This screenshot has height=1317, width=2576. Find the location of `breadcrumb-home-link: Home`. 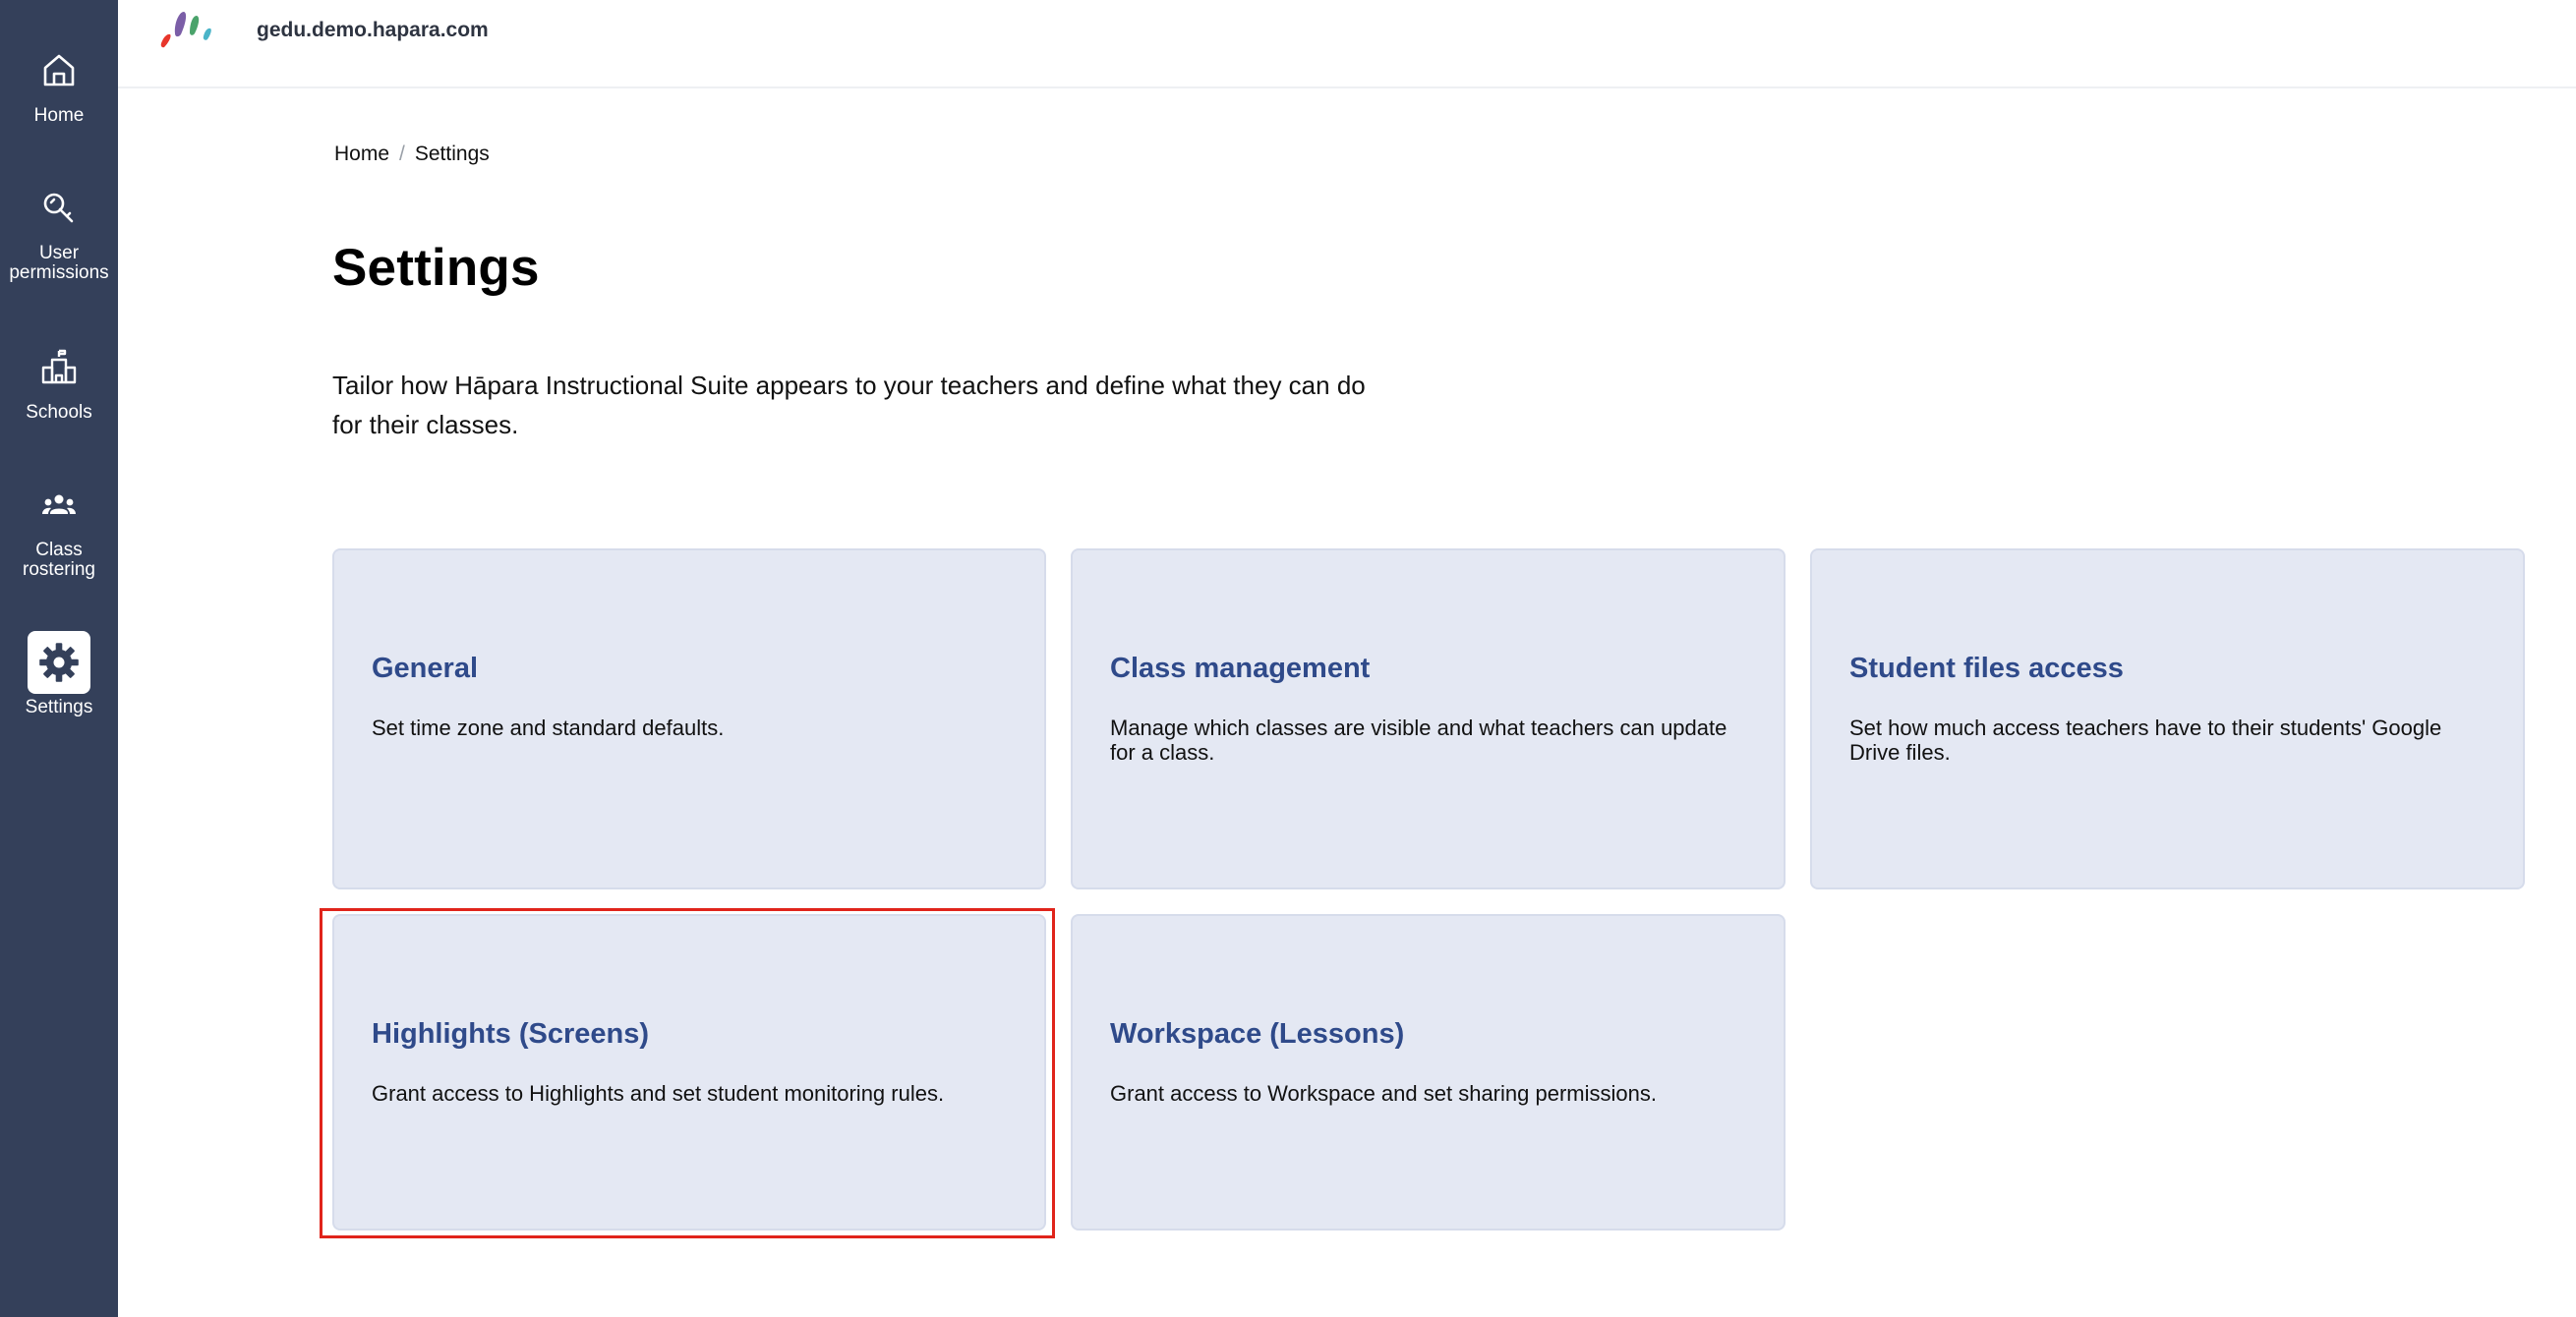

breadcrumb-home-link: Home is located at coordinates (361, 154).